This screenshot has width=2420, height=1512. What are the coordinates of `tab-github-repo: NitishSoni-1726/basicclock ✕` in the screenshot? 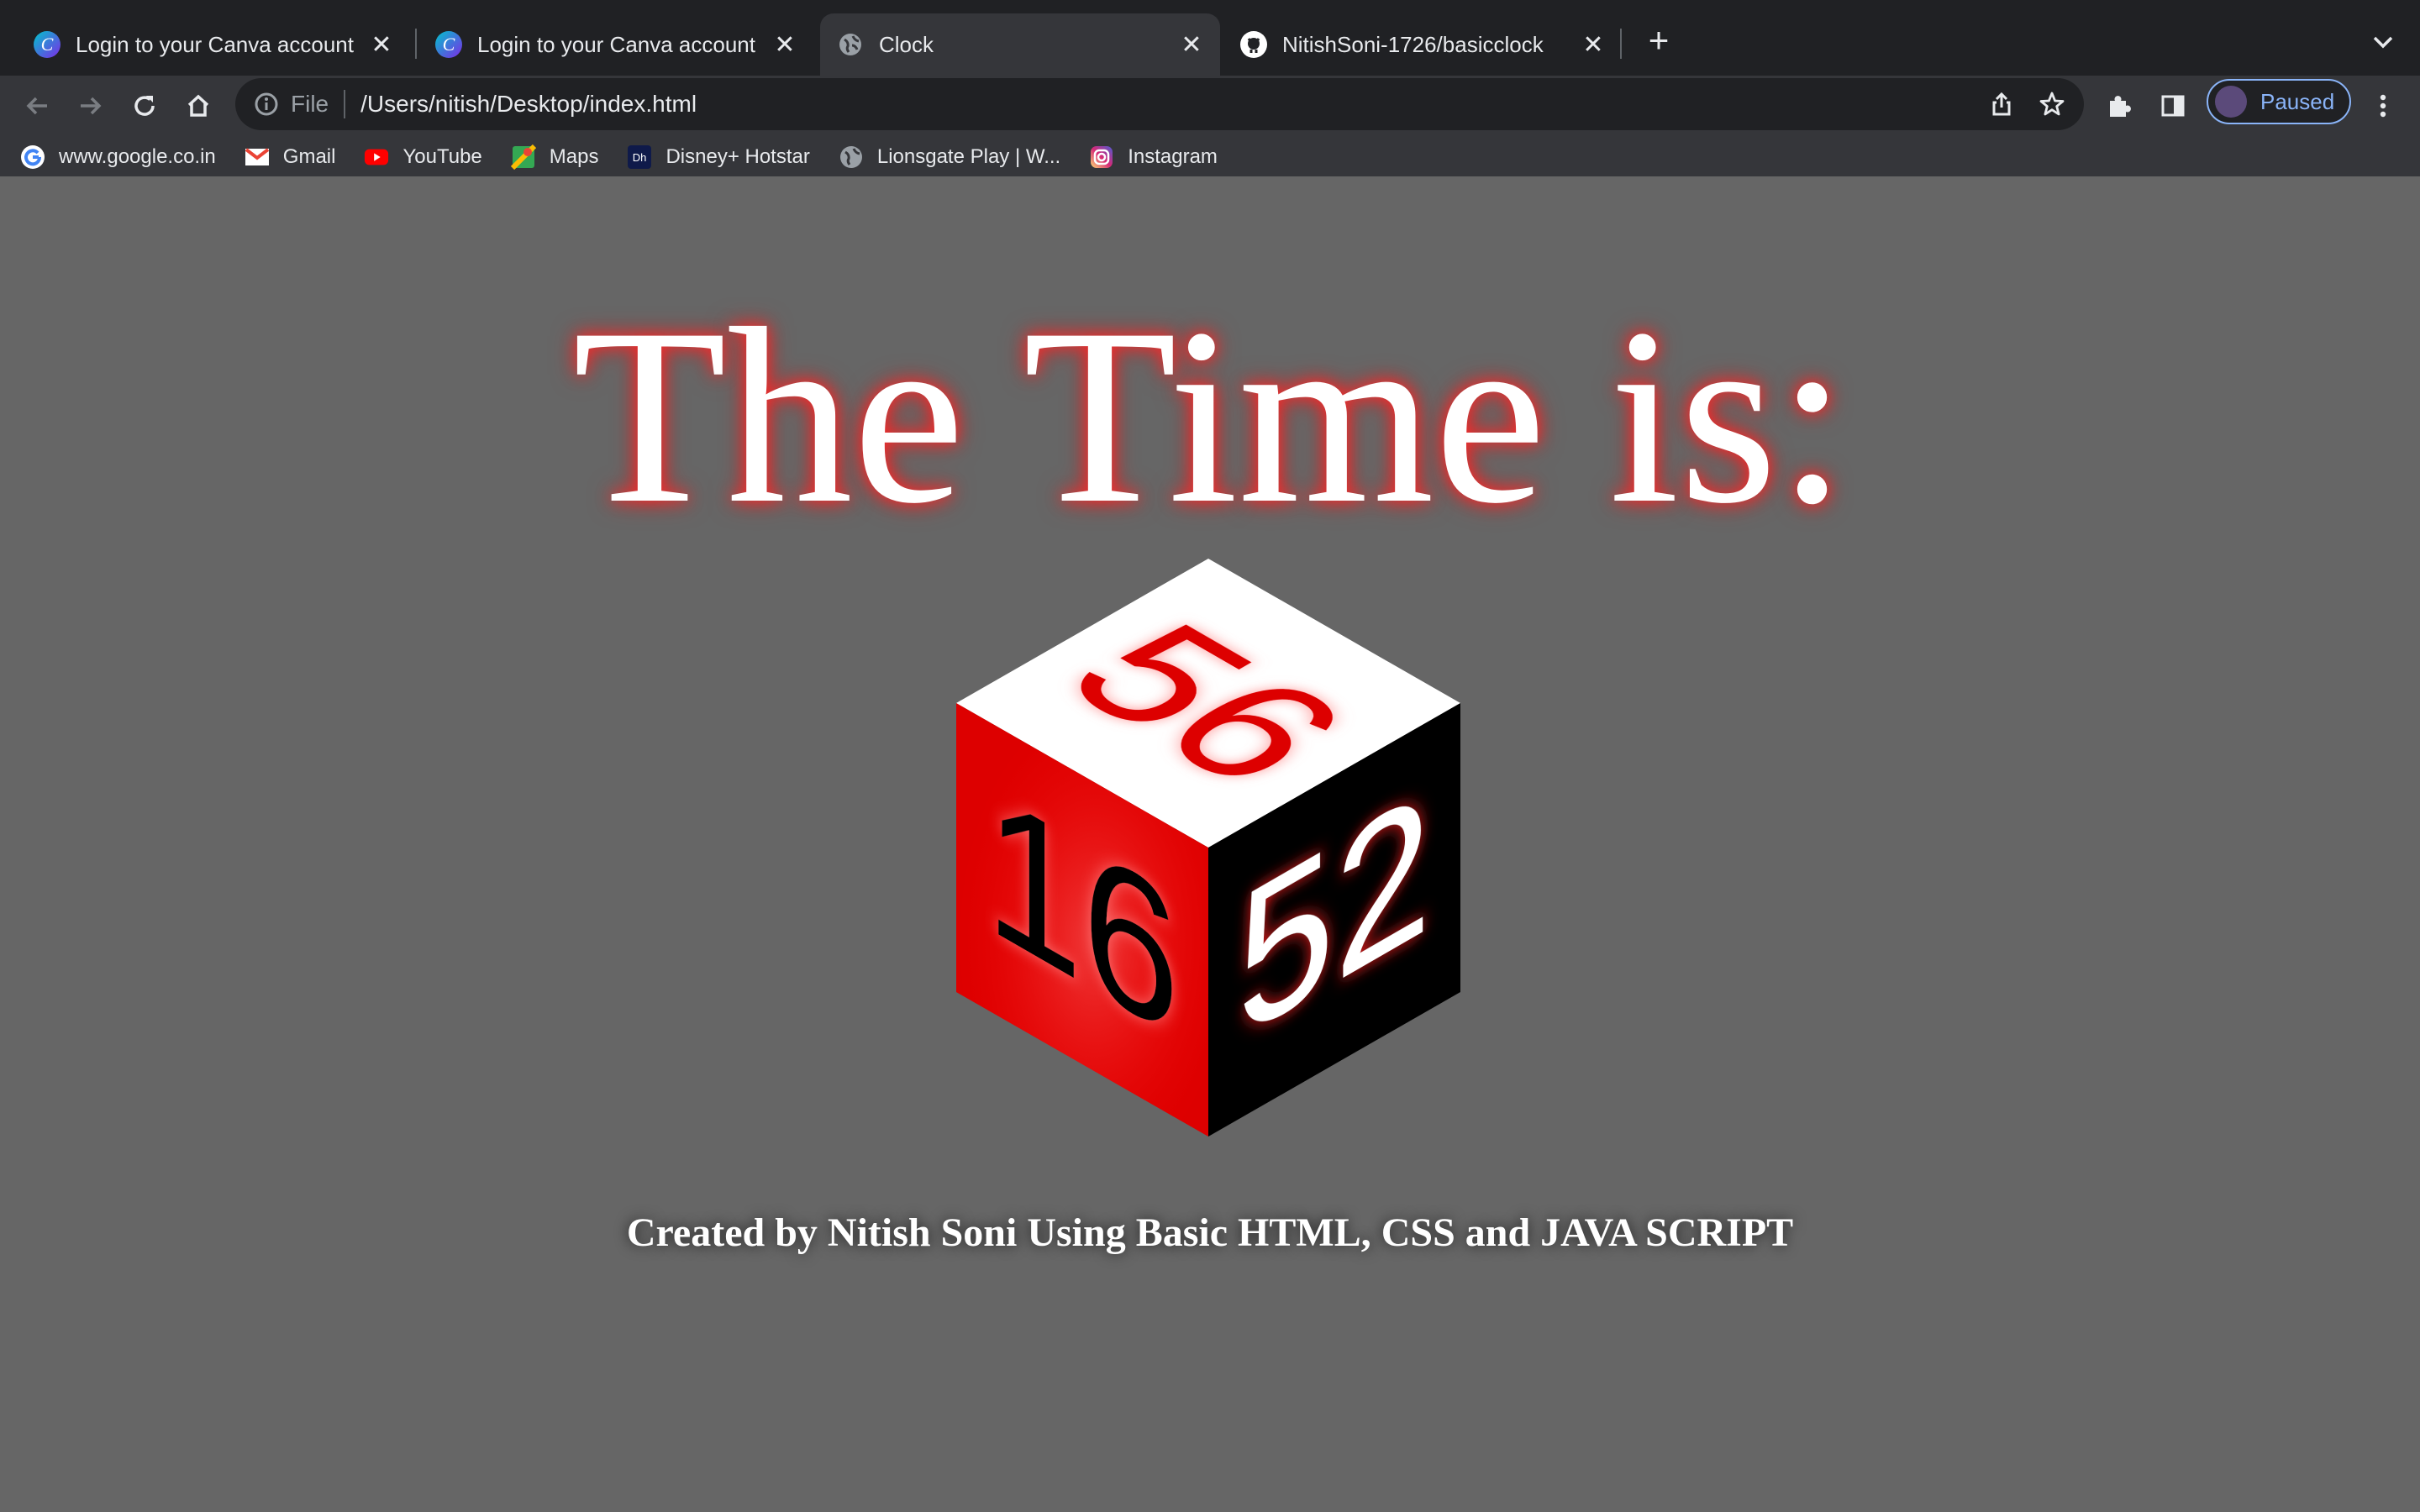 It's located at (1422, 44).